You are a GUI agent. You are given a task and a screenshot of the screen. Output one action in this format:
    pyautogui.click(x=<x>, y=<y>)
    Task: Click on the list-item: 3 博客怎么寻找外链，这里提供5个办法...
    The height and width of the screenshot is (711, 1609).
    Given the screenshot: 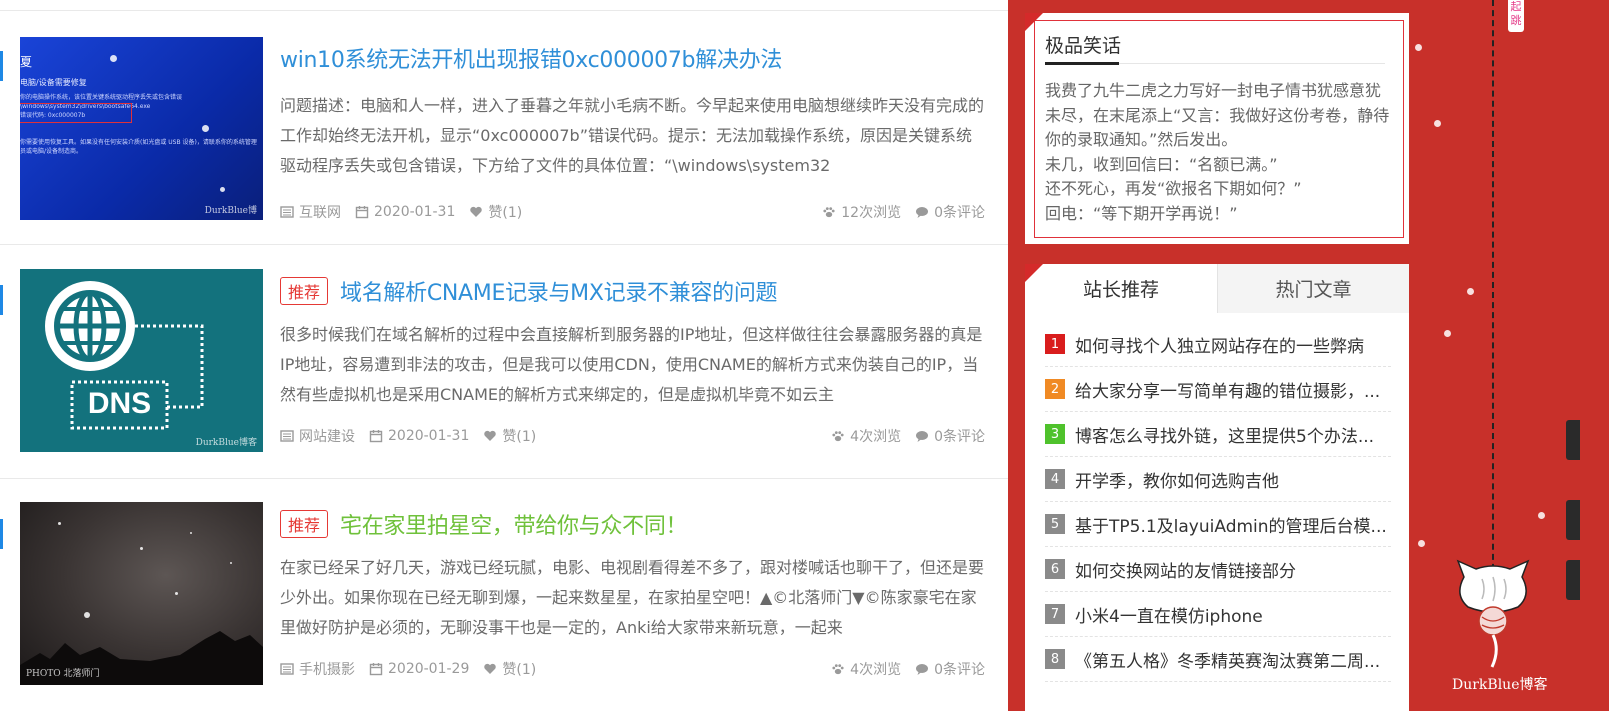 What is the action you would take?
    pyautogui.click(x=1218, y=434)
    